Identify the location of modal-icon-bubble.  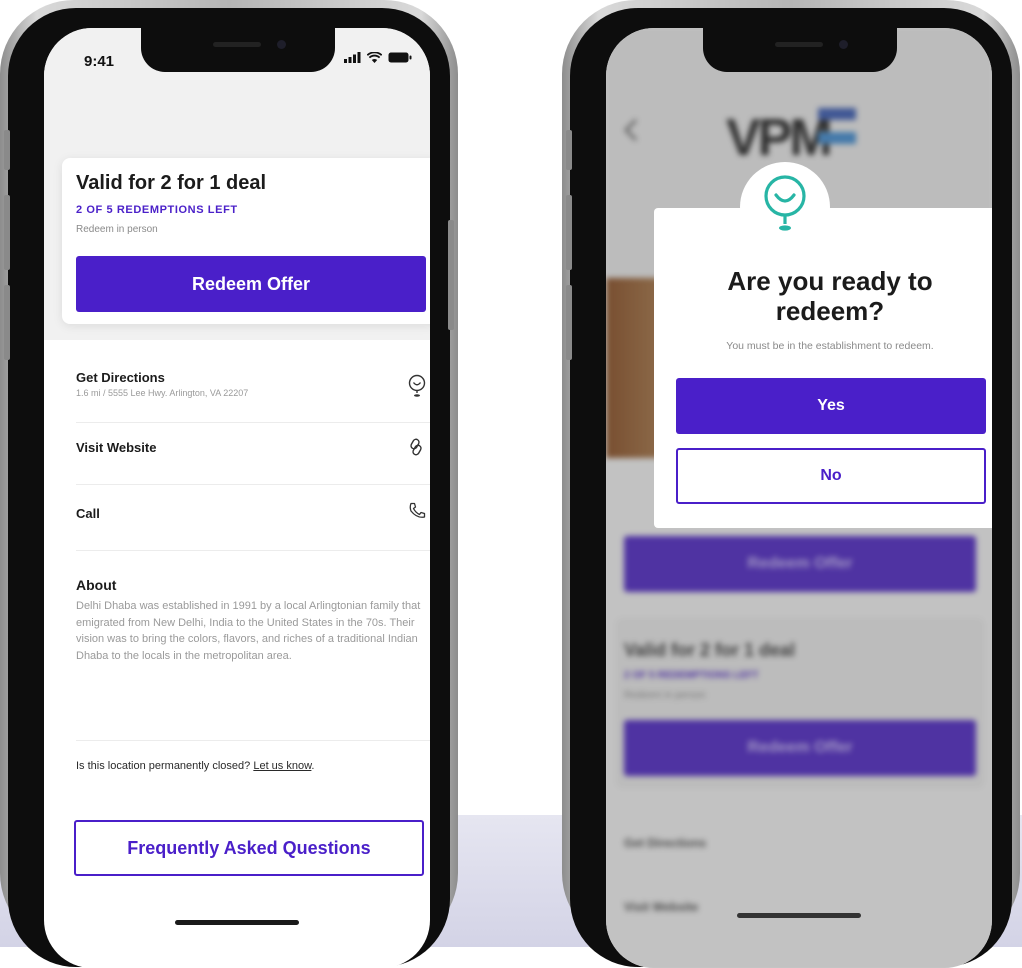
(785, 207).